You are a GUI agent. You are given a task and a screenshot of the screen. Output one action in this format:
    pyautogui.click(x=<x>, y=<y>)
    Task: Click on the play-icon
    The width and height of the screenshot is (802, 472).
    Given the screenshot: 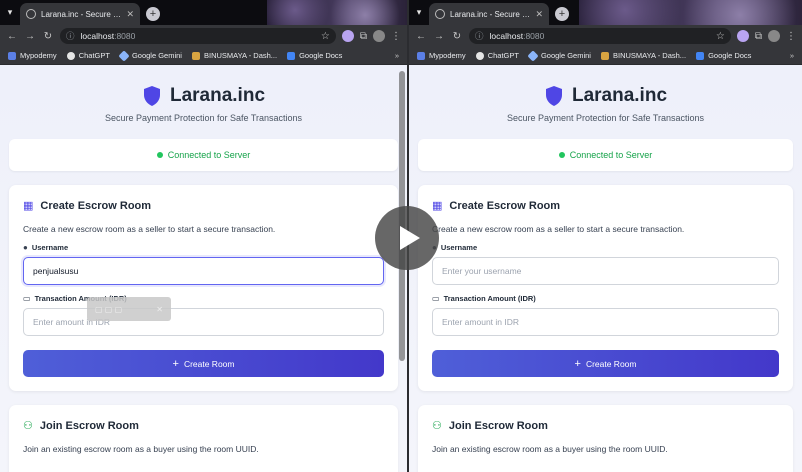 What is the action you would take?
    pyautogui.click(x=410, y=238)
    